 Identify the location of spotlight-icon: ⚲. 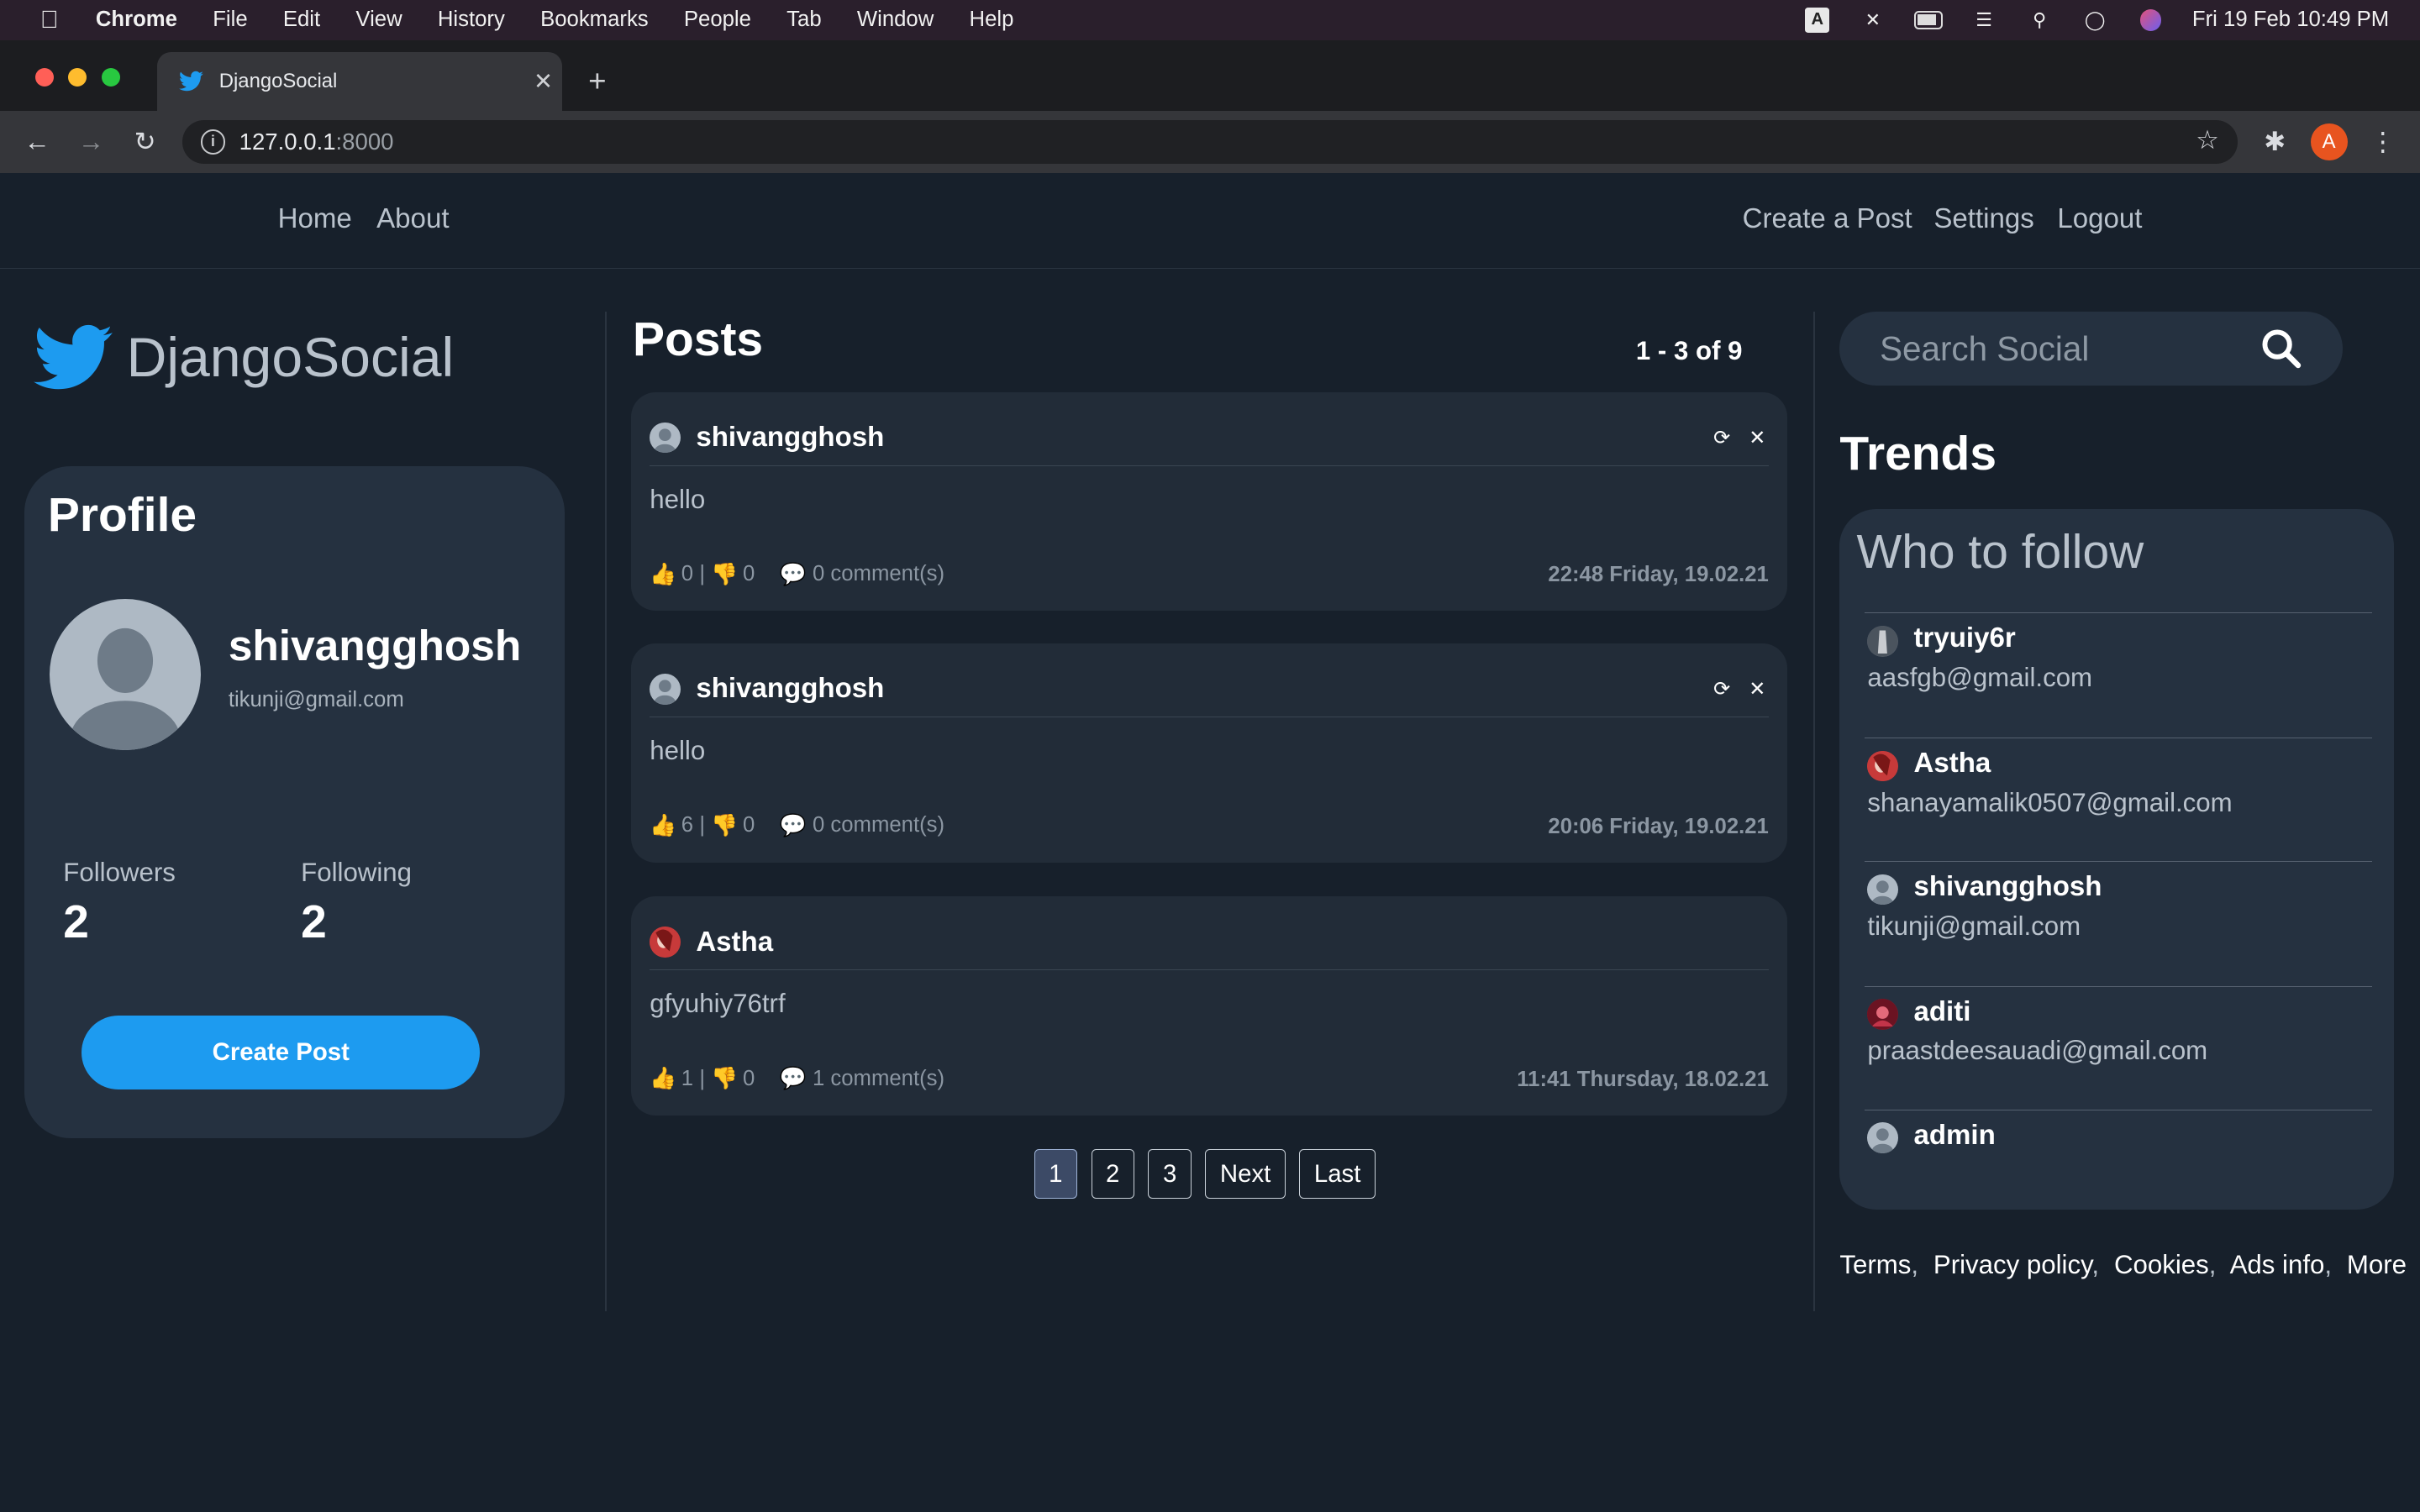
(2040, 20).